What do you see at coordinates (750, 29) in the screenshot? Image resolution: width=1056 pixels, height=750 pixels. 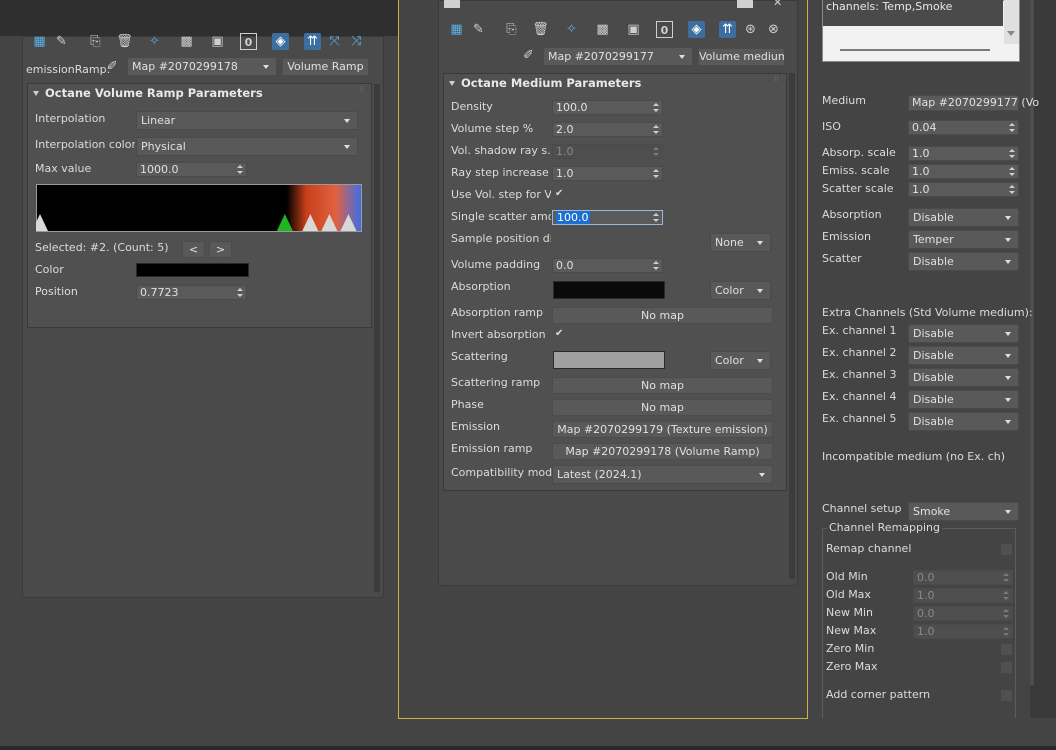 I see `zoom-icon: ⊛` at bounding box center [750, 29].